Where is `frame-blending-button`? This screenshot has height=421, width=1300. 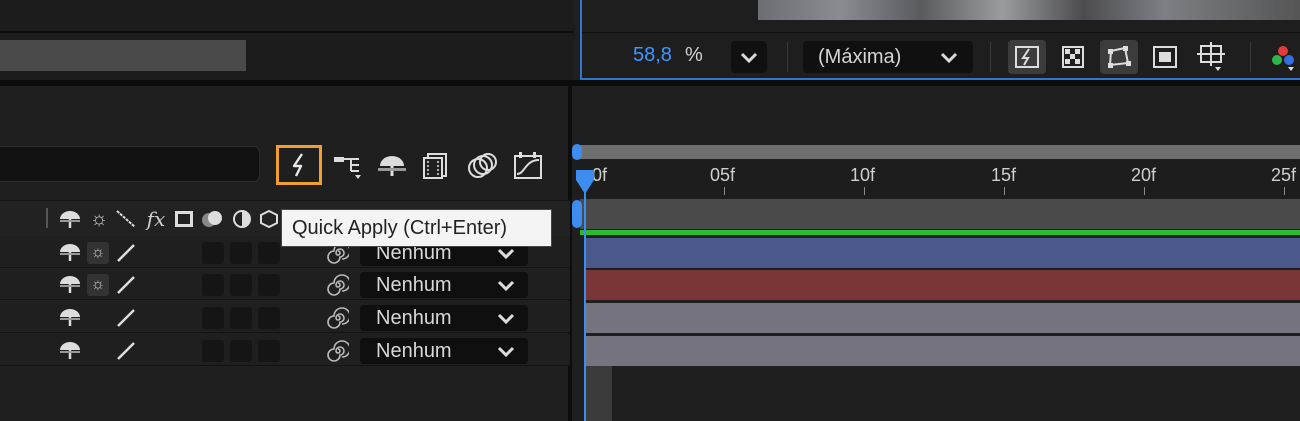 frame-blending-button is located at coordinates (436, 166).